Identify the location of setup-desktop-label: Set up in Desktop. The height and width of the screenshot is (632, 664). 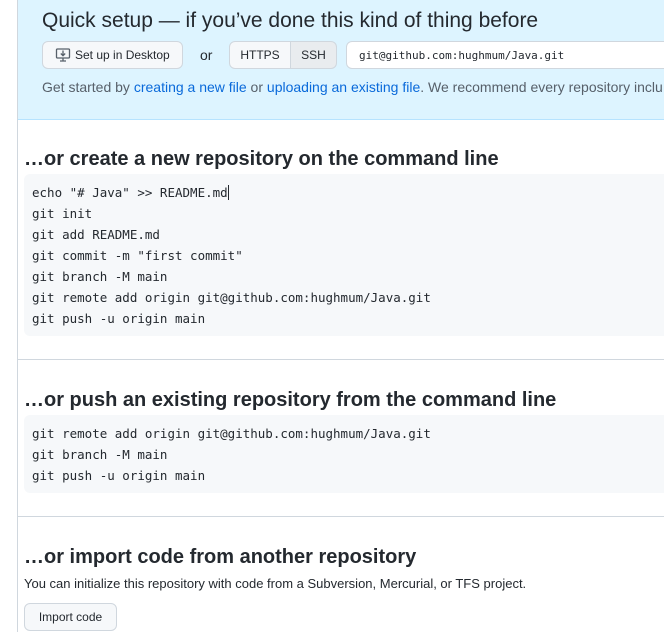
(122, 55).